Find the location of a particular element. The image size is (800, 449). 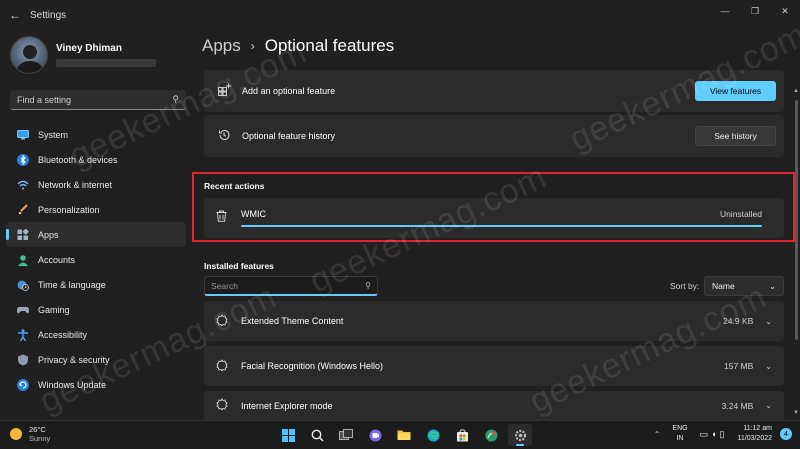

update-icon is located at coordinates (23, 385).